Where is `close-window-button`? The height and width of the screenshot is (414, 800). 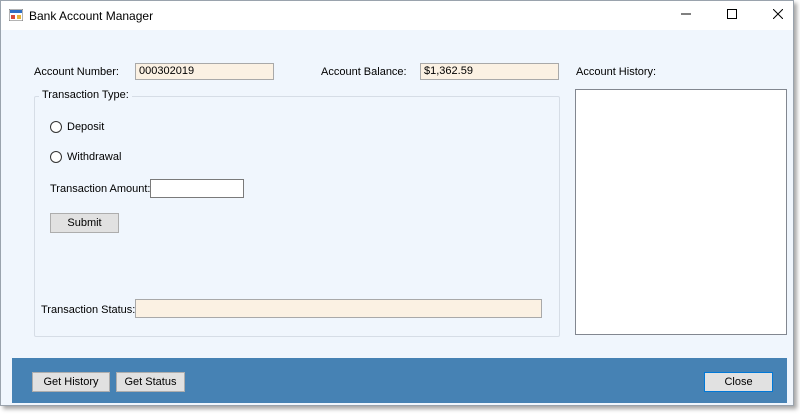
close-window-button is located at coordinates (777, 15).